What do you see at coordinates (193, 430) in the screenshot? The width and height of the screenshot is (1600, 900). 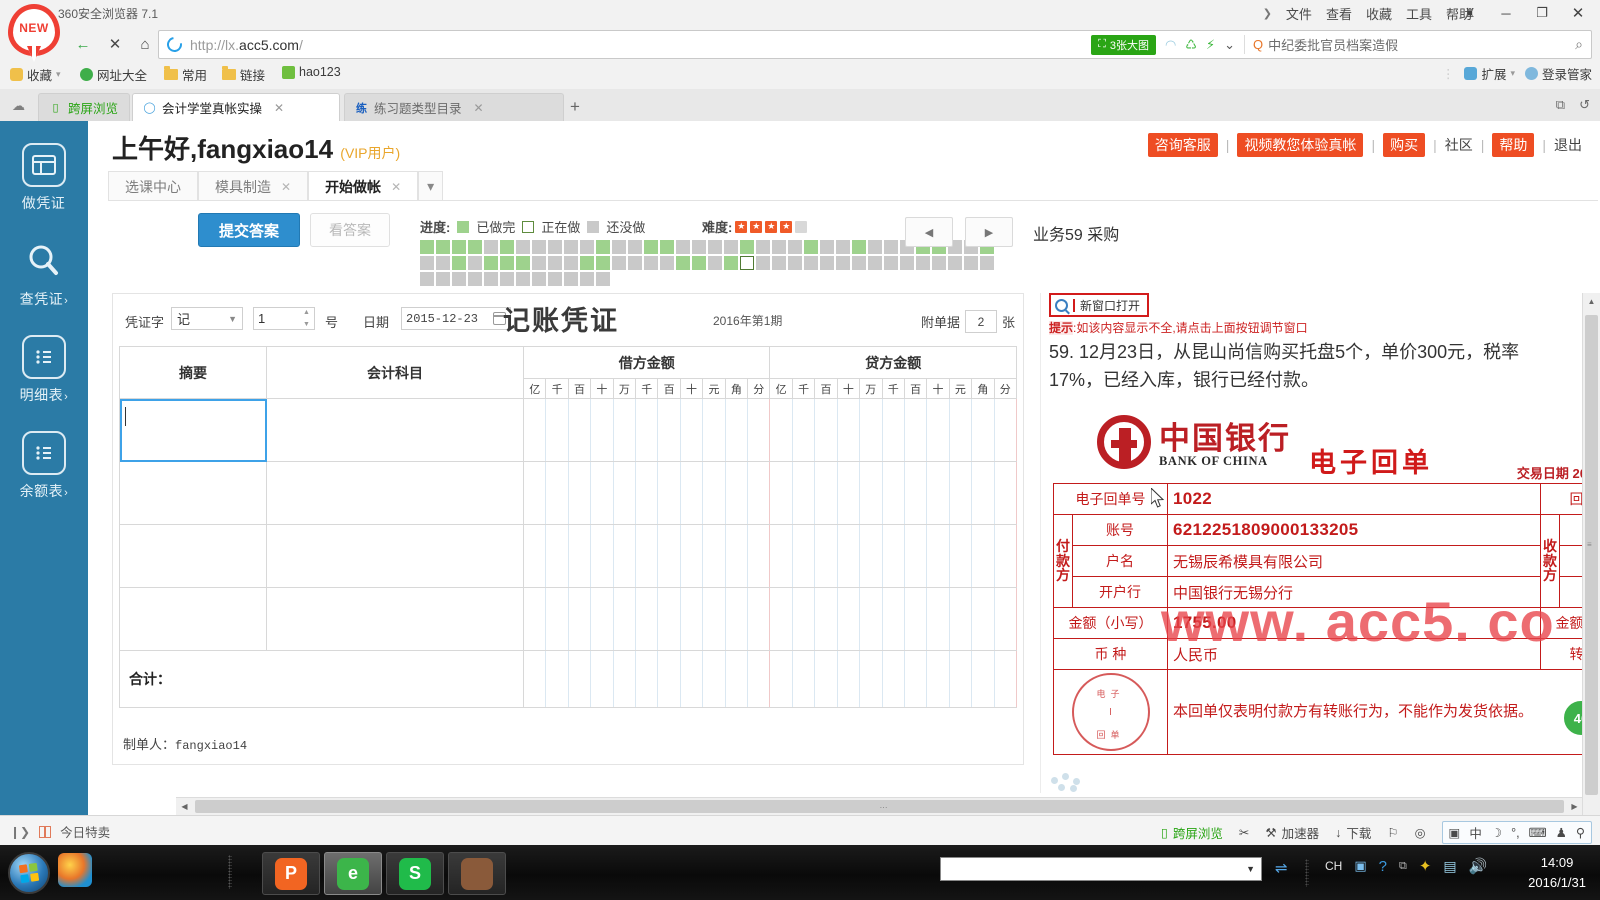 I see `abstract-cell` at bounding box center [193, 430].